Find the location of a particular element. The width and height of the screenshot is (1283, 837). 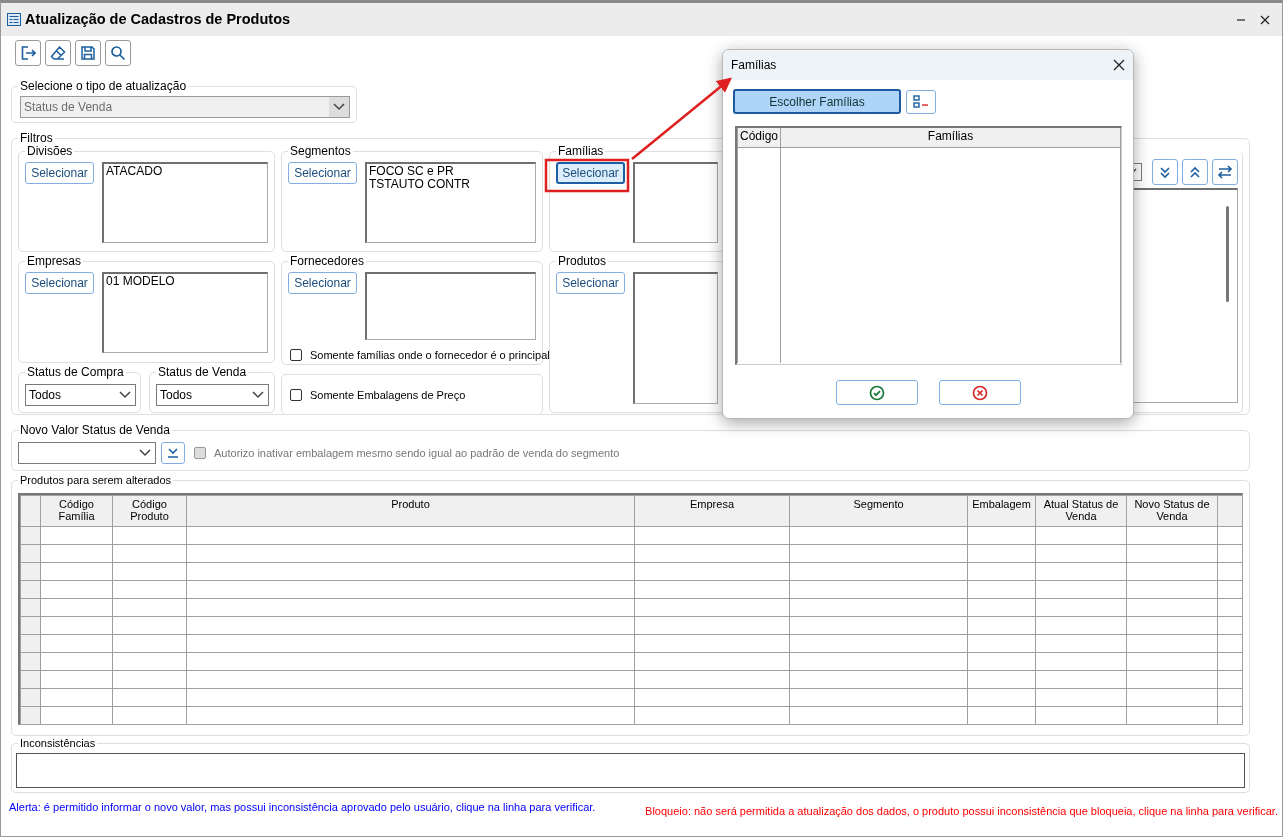

apply-button is located at coordinates (173, 453).